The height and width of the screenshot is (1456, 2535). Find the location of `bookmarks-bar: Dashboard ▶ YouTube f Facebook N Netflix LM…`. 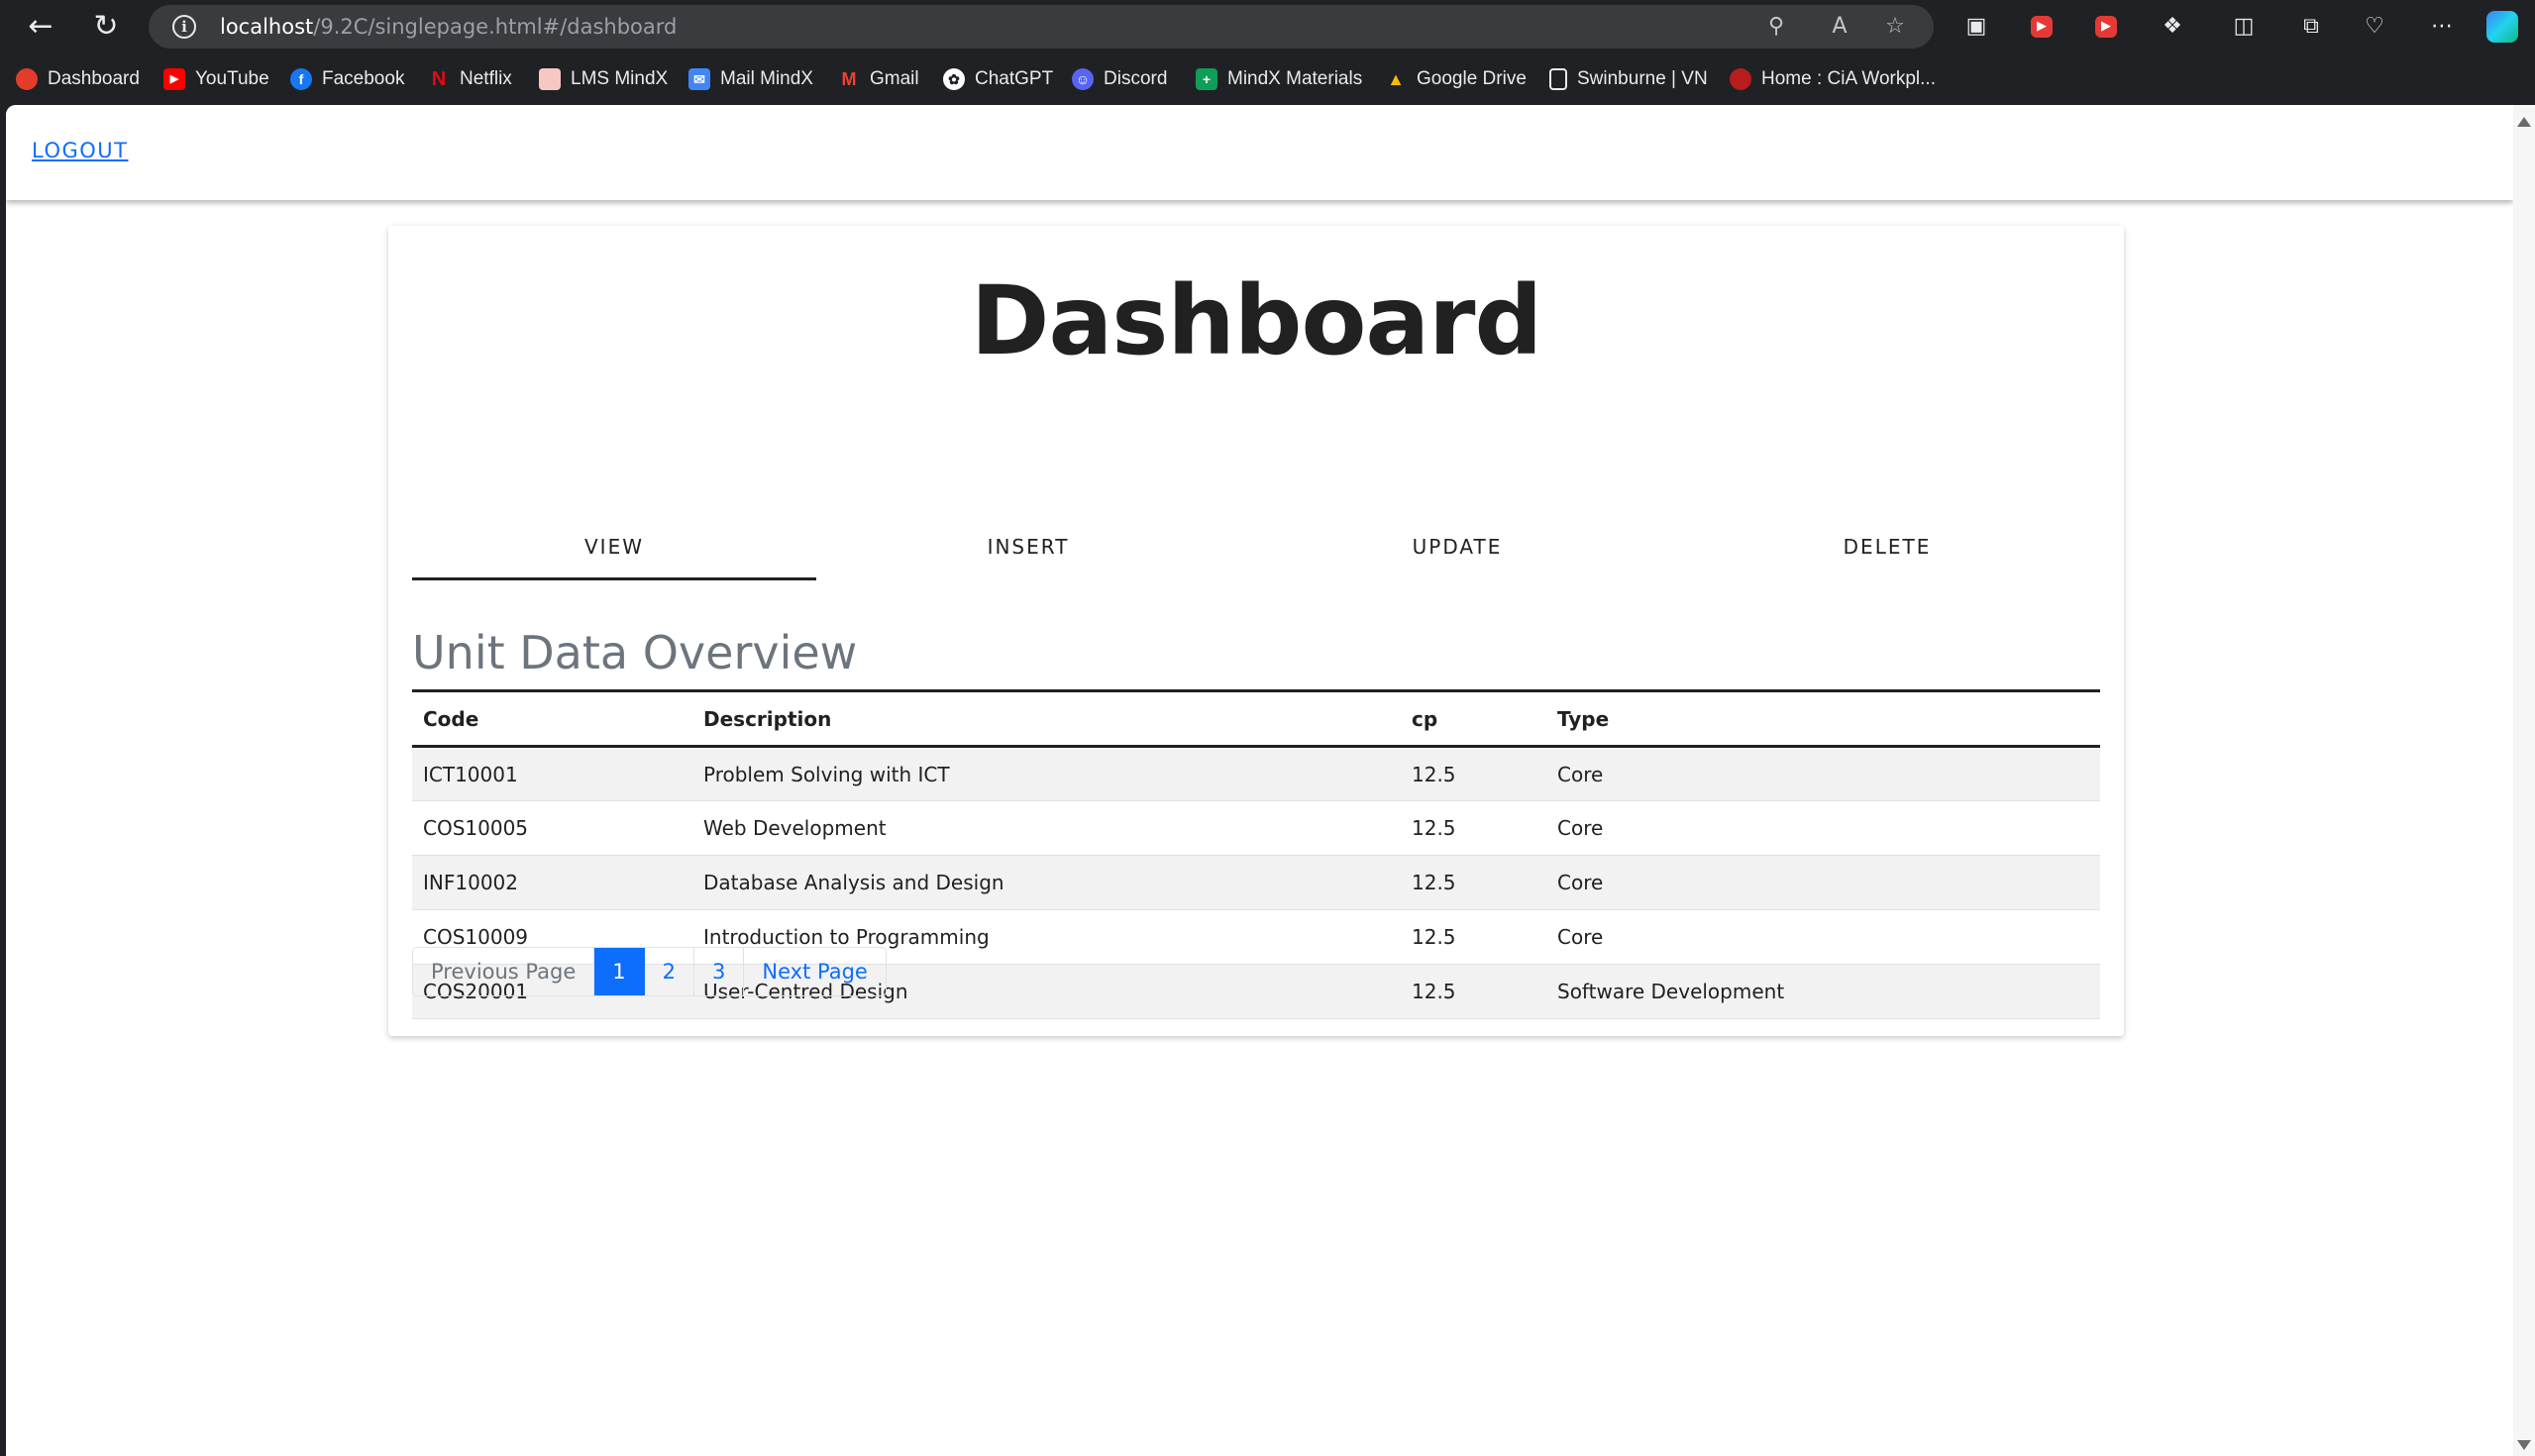

bookmarks-bar: Dashboard ▶ YouTube f Facebook N Netflix LM… is located at coordinates (1267, 78).